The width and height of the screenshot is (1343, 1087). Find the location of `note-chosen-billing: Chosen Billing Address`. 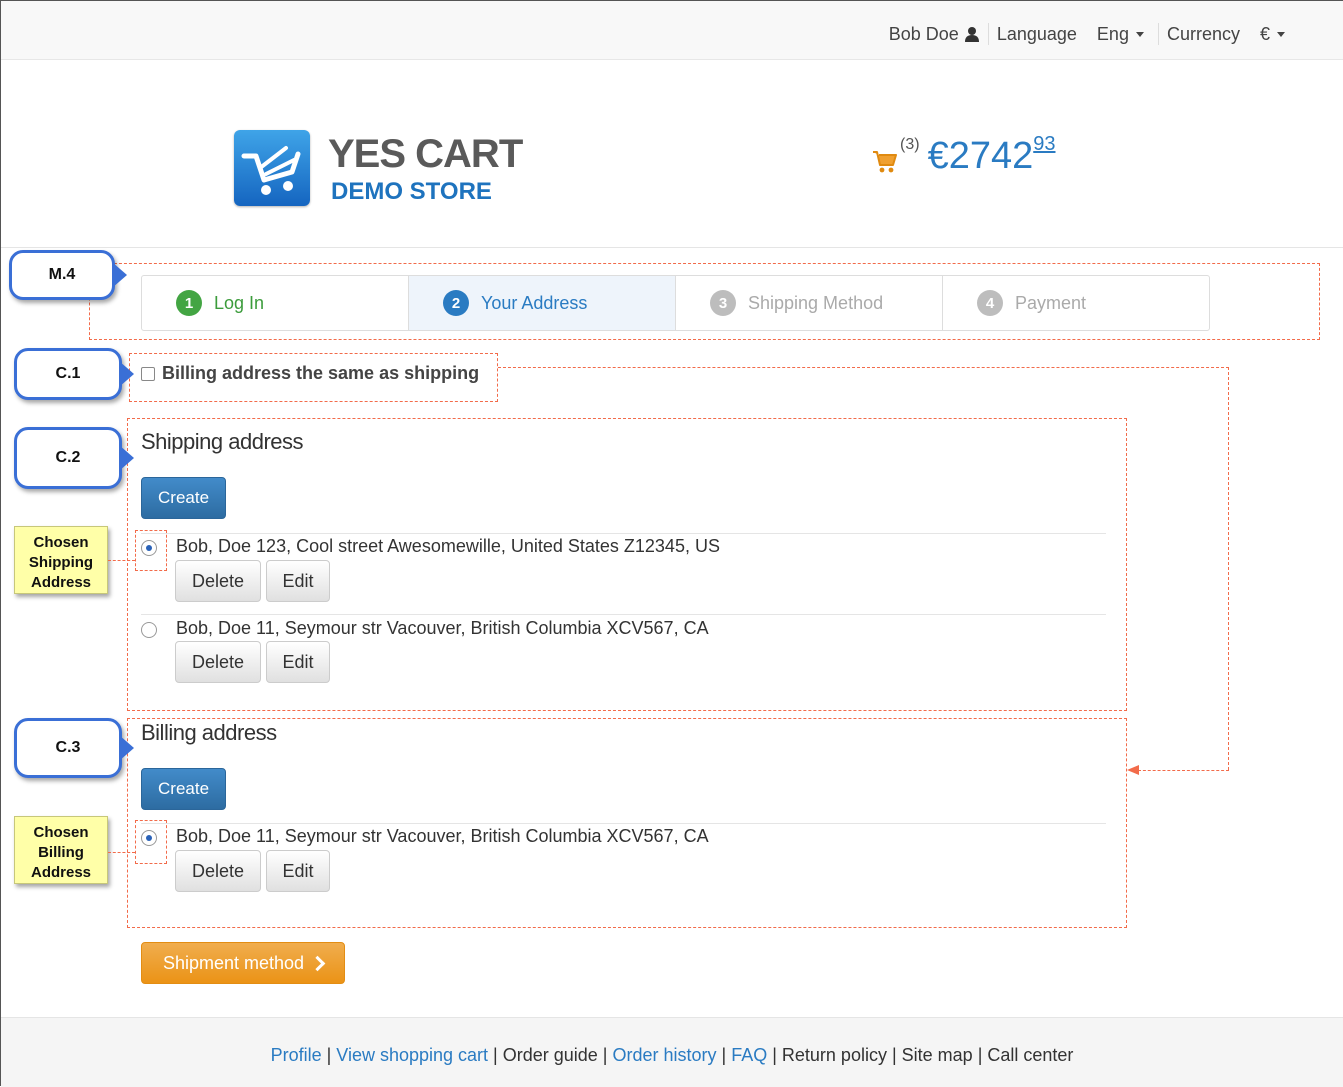

note-chosen-billing: Chosen Billing Address is located at coordinates (61, 850).